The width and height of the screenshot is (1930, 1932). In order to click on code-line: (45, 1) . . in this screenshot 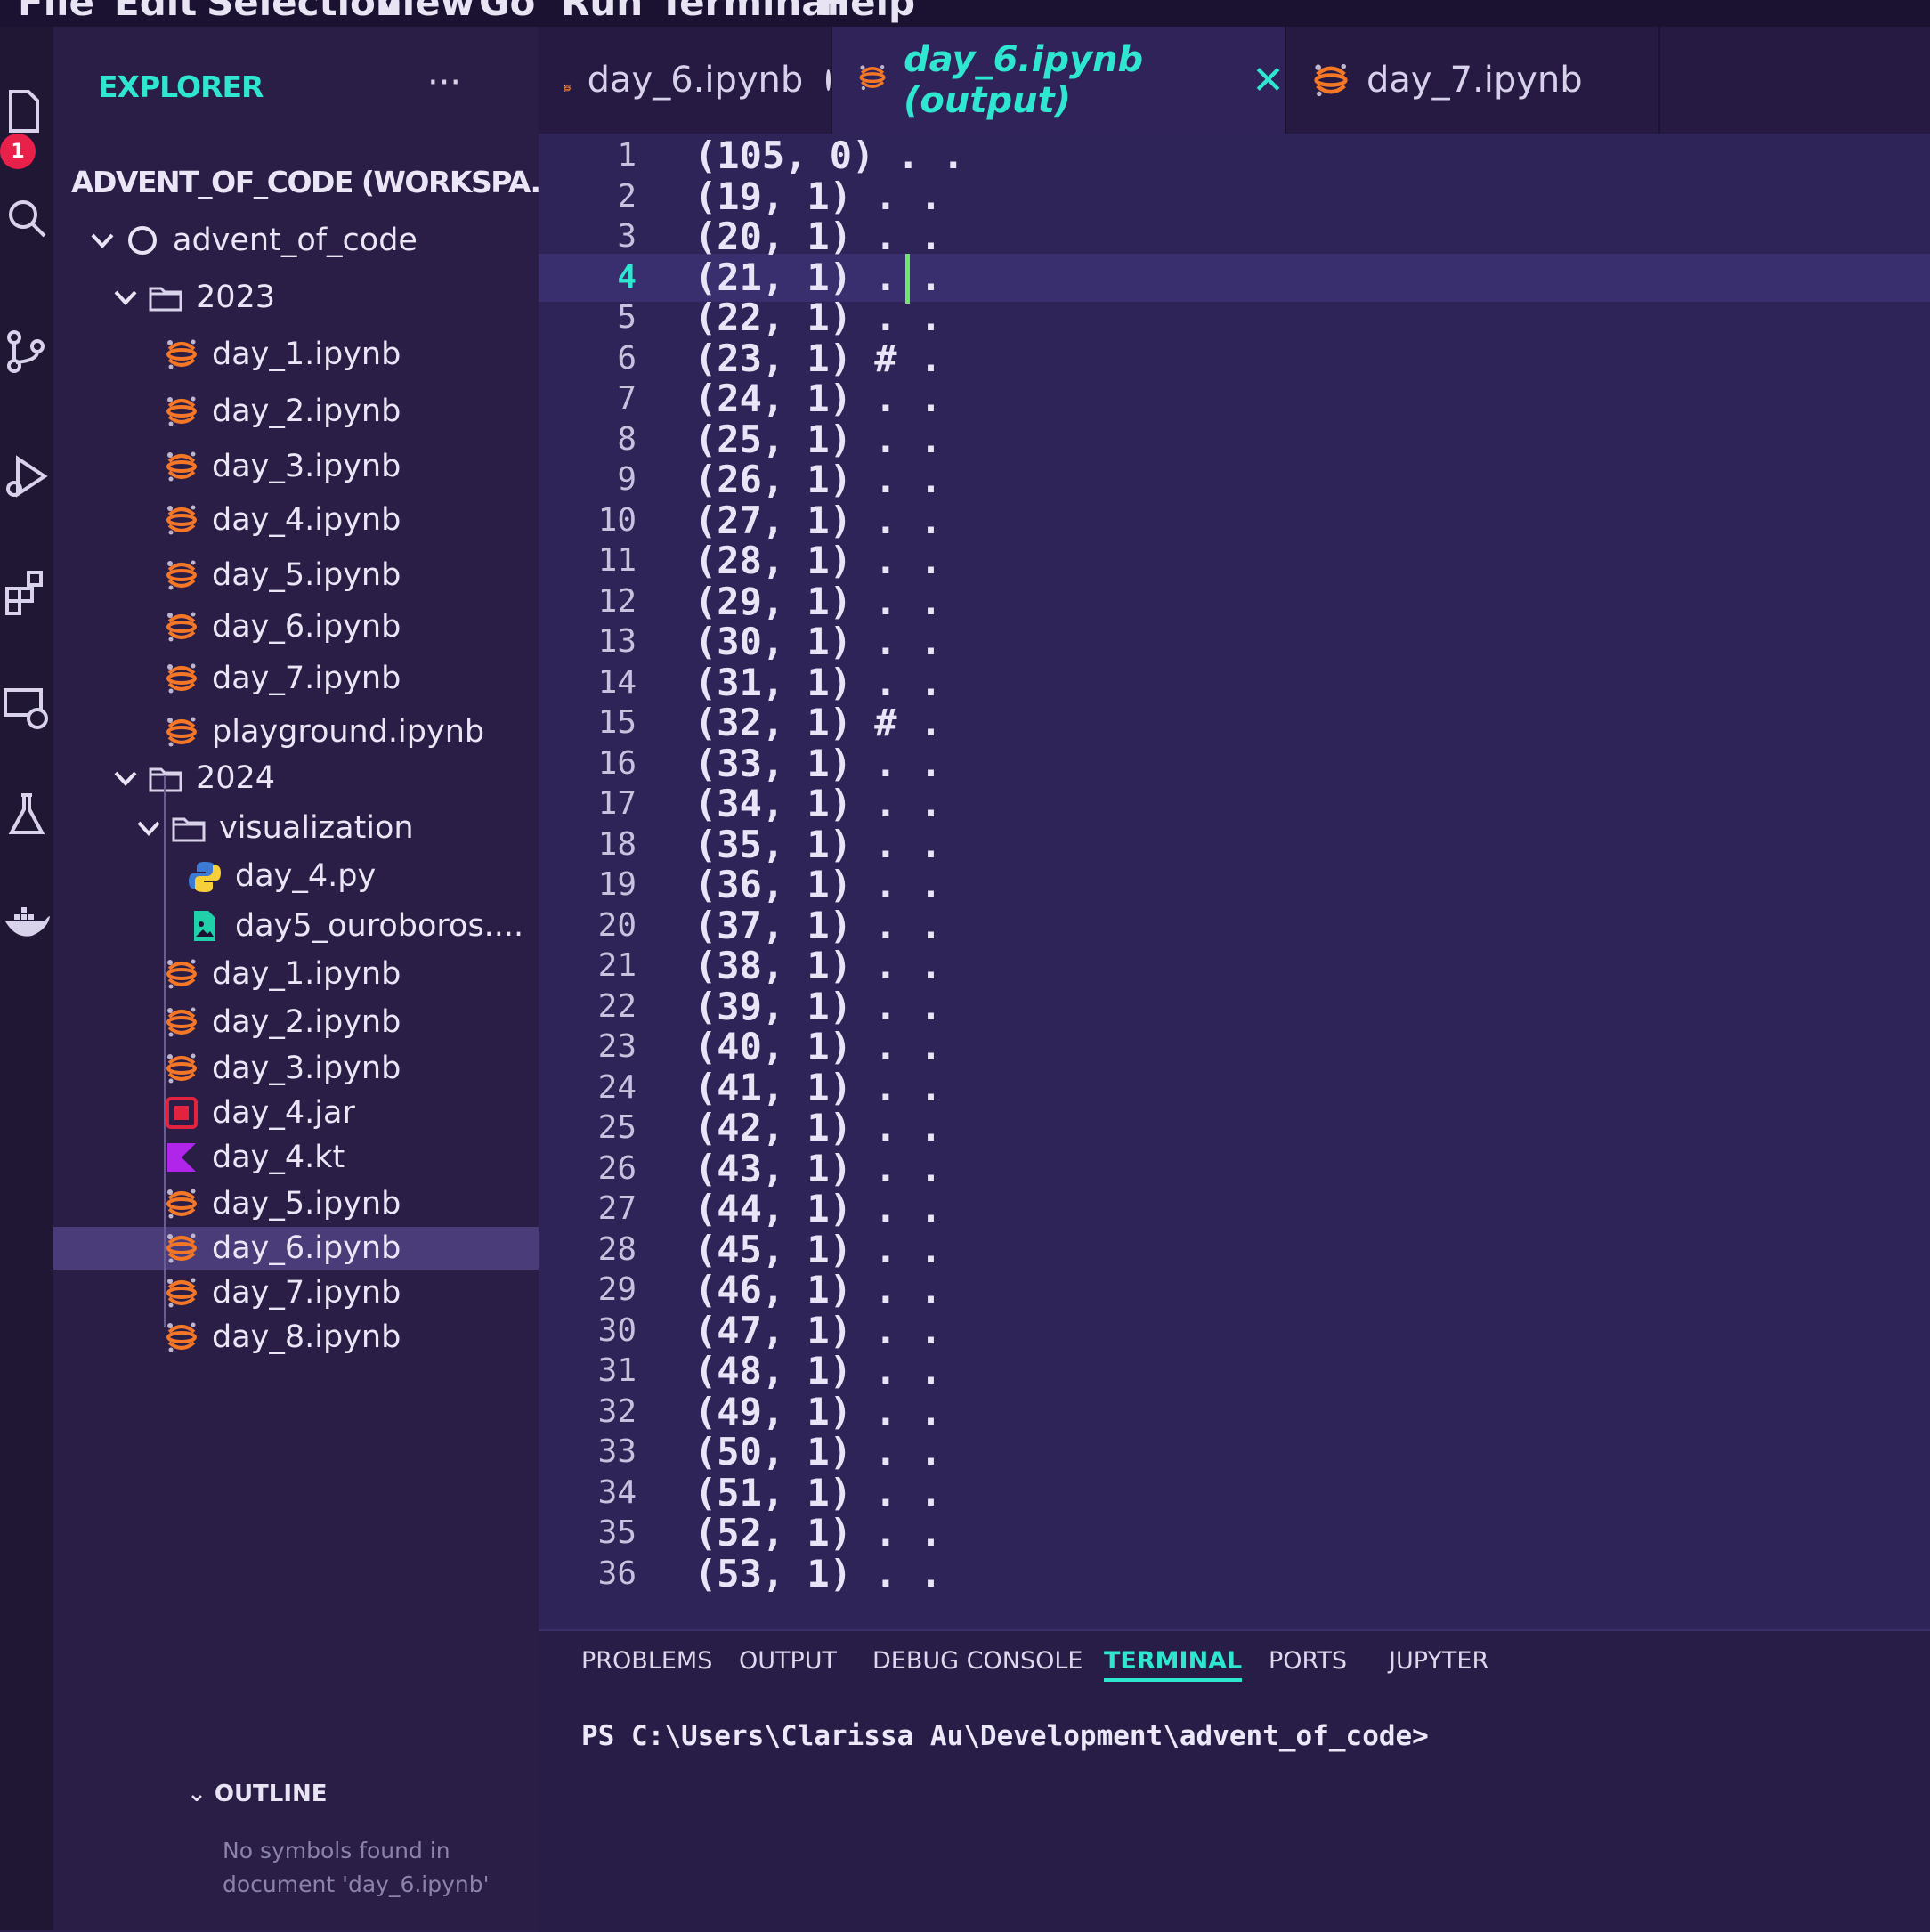, I will do `click(818, 1250)`.